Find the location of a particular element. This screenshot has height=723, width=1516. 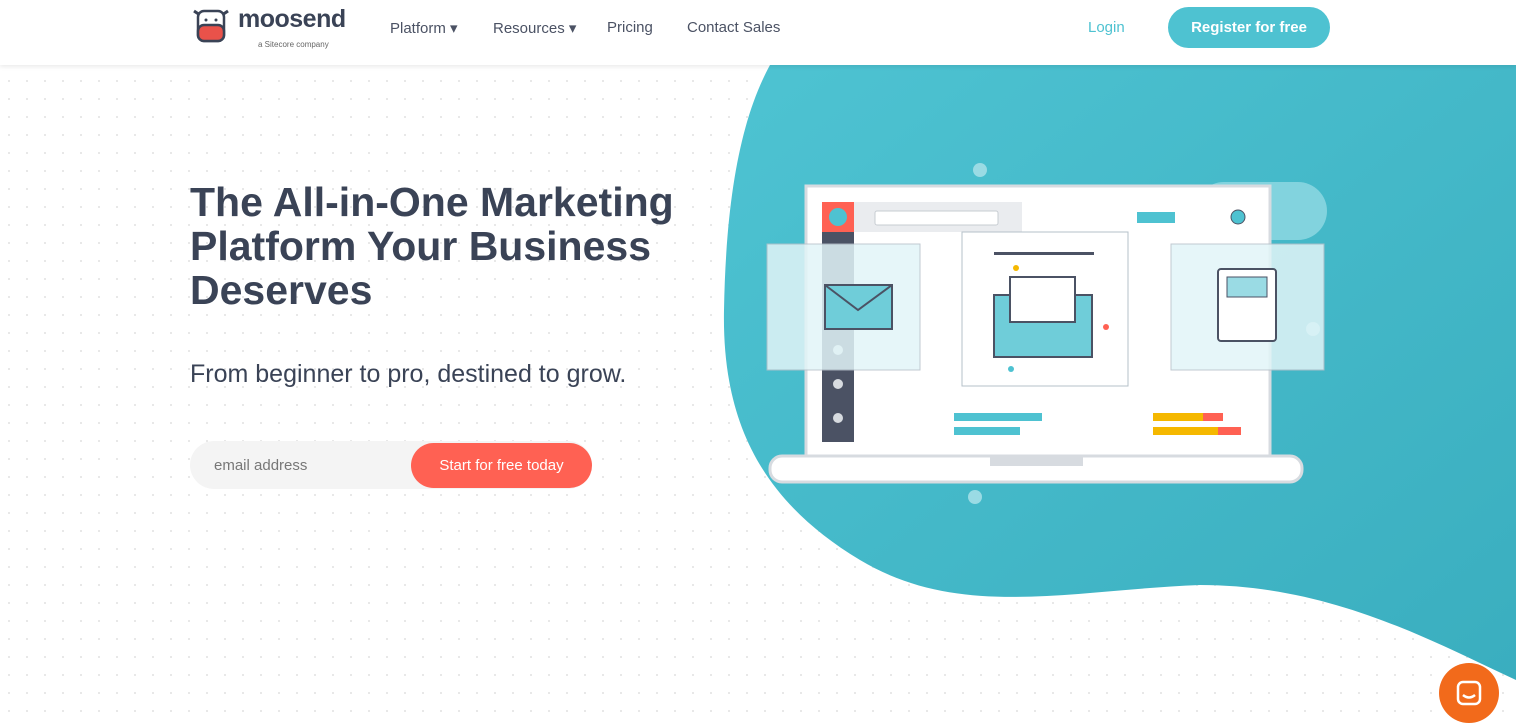

logo-text: moosend is located at coordinates (292, 19).